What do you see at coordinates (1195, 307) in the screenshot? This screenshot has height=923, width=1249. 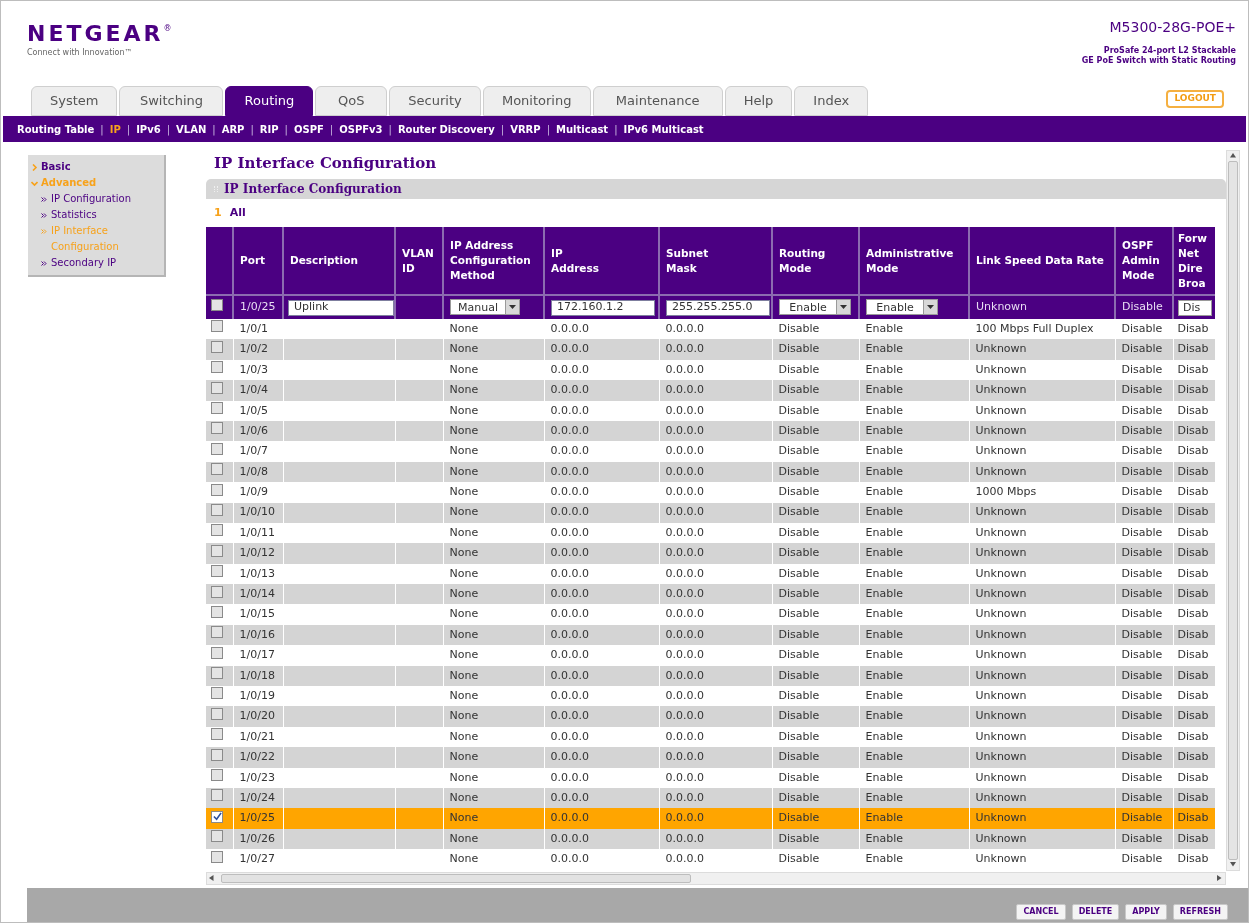 I see `forwarding-select: Dis` at bounding box center [1195, 307].